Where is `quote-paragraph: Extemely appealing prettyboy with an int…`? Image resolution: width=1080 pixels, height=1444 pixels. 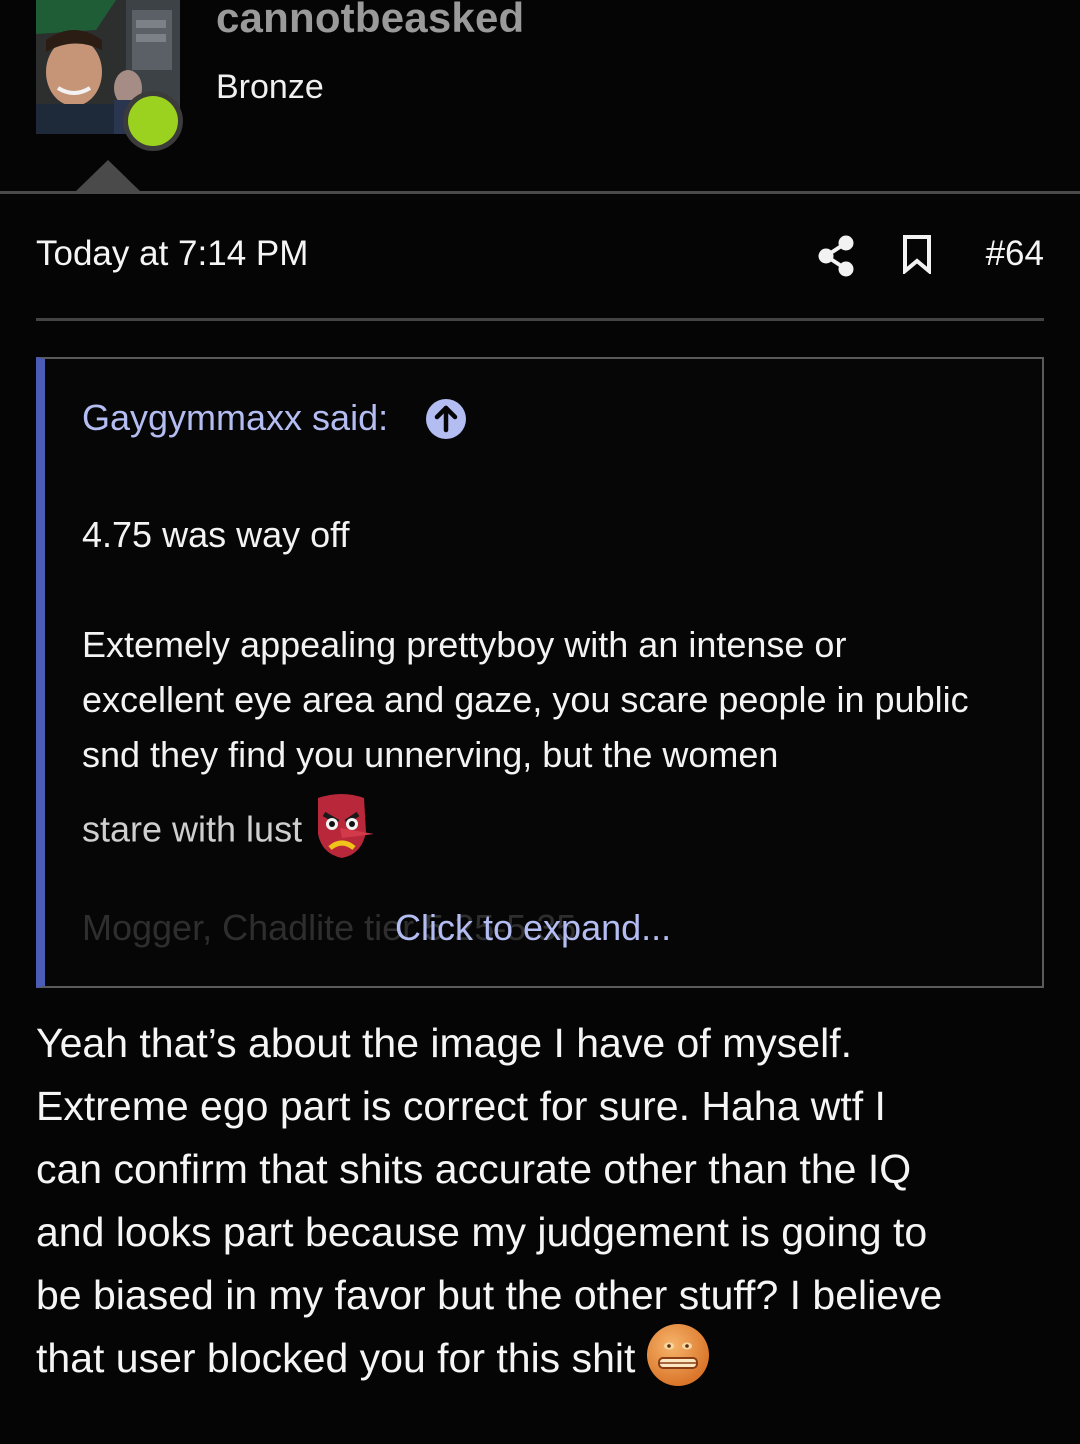 quote-paragraph: Extemely appealing prettyboy with an int… is located at coordinates (525, 699).